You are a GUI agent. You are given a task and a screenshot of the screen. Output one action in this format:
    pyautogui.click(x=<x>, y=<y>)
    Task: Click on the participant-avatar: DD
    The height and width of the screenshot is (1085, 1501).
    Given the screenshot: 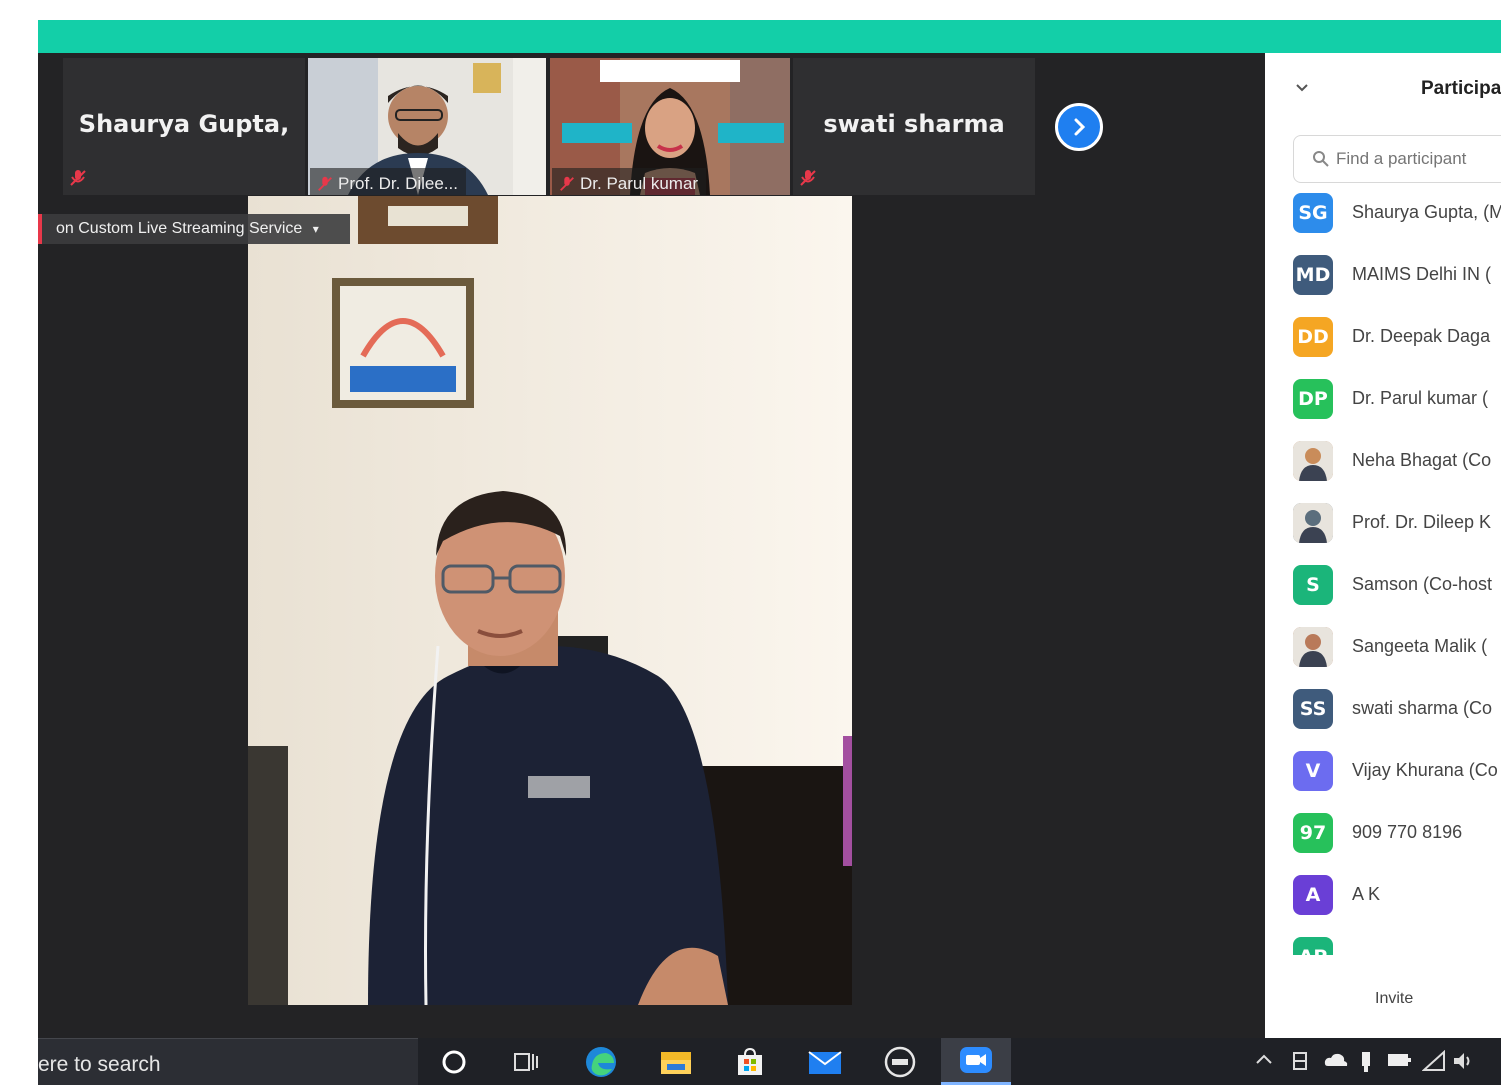 What is the action you would take?
    pyautogui.click(x=1313, y=337)
    